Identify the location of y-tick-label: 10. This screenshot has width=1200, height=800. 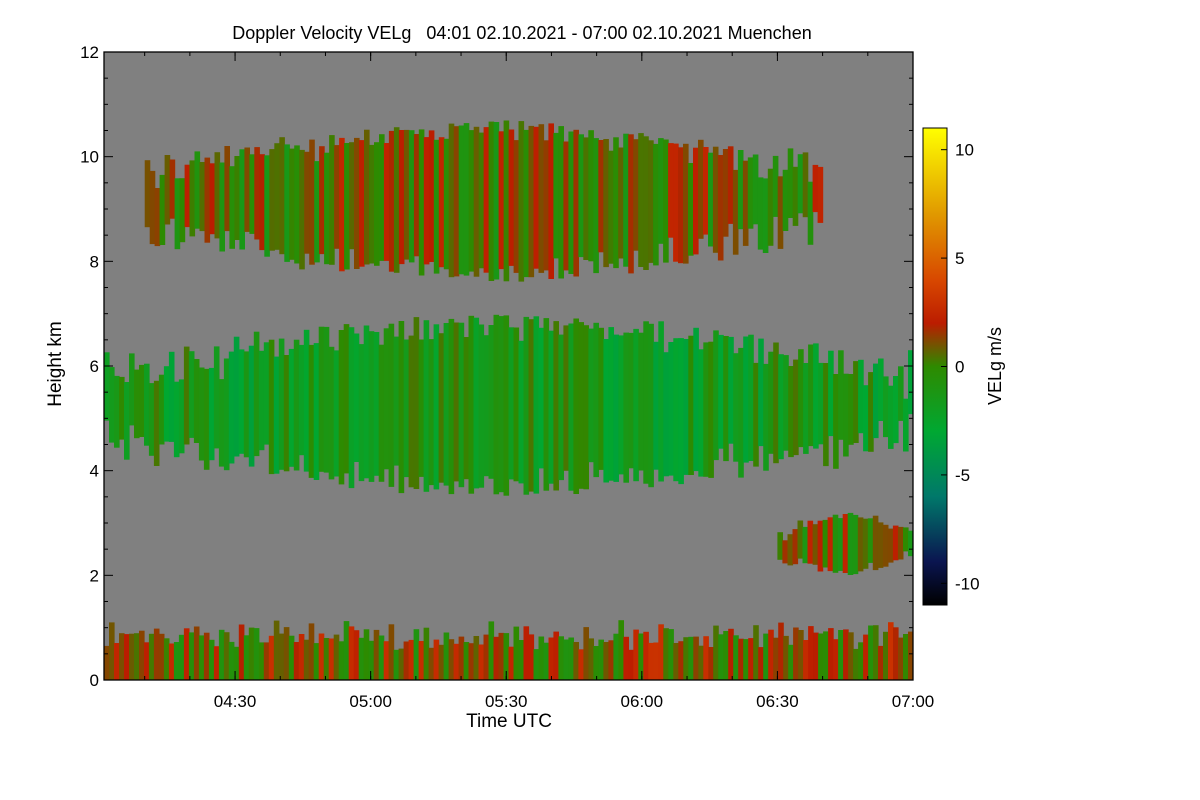
(89, 157).